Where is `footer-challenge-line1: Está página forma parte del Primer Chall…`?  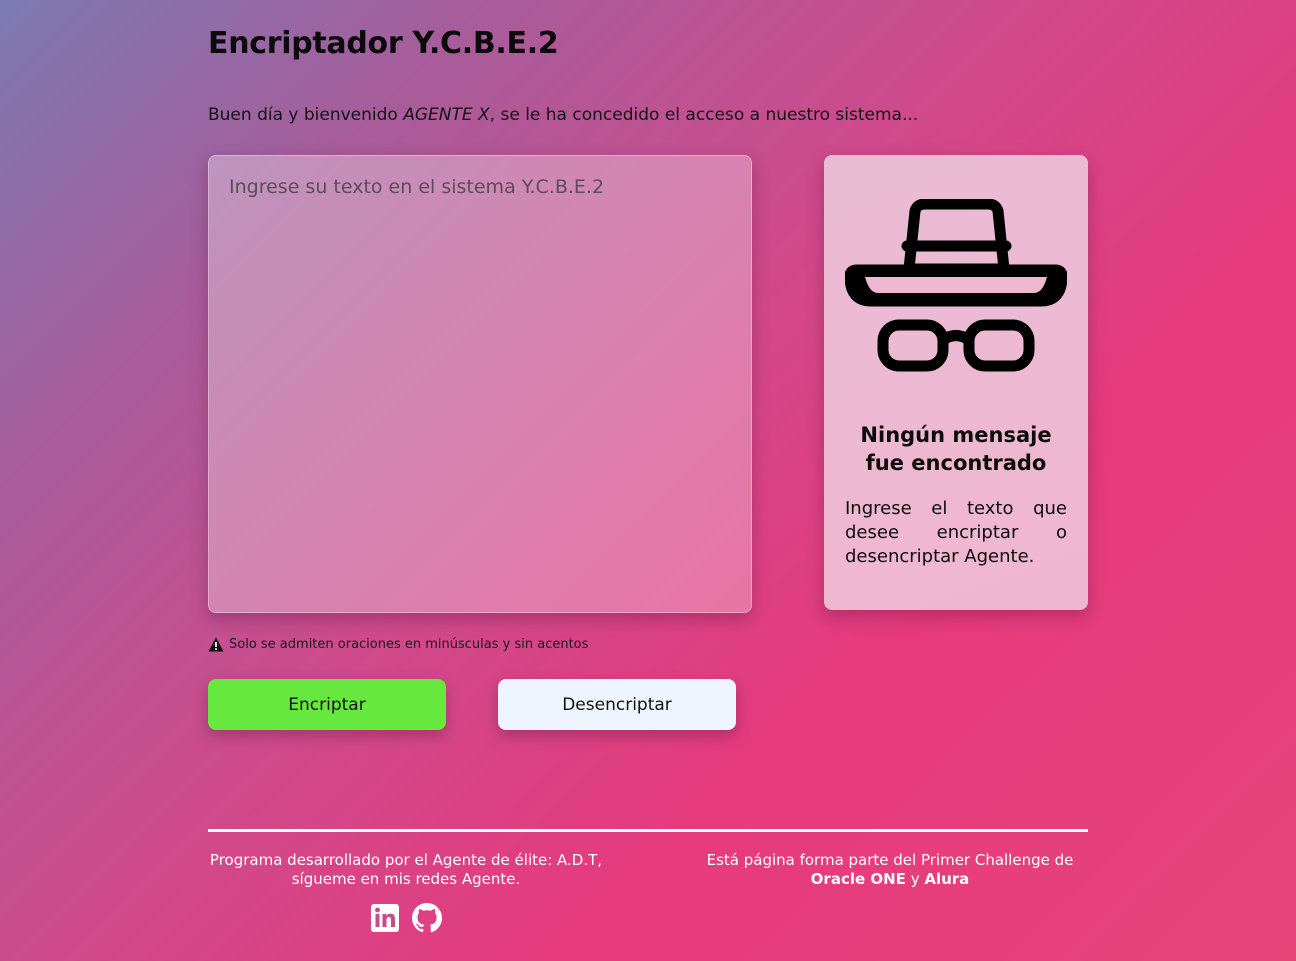
footer-challenge-line1: Está página forma parte del Primer Chall… is located at coordinates (890, 860).